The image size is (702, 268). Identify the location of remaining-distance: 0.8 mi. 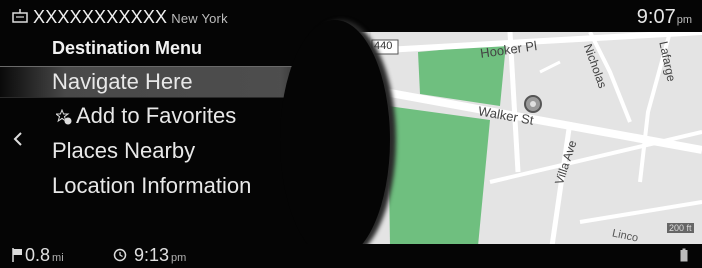
(44, 255).